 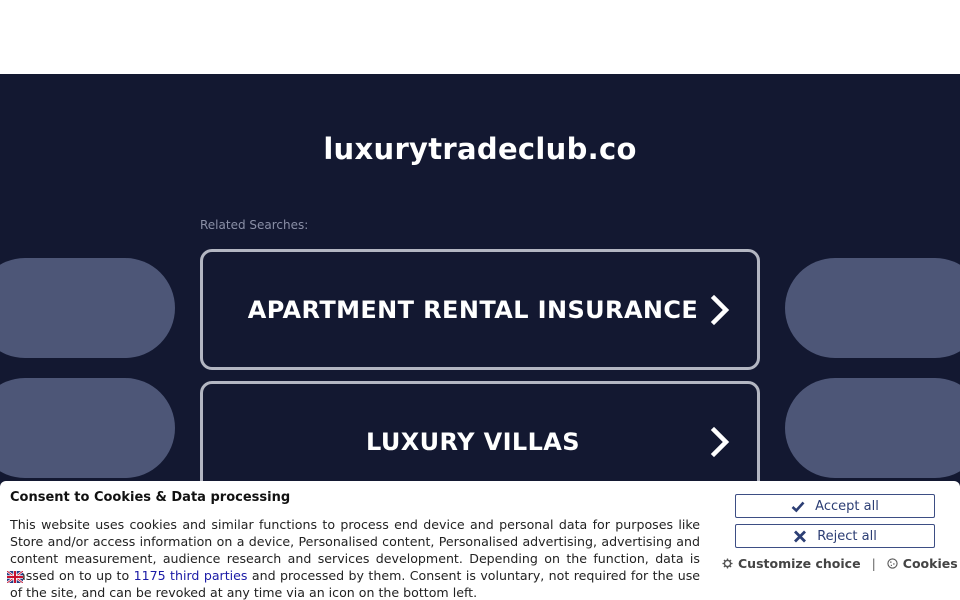 What do you see at coordinates (847, 506) in the screenshot?
I see `accept-all-label: Accept all` at bounding box center [847, 506].